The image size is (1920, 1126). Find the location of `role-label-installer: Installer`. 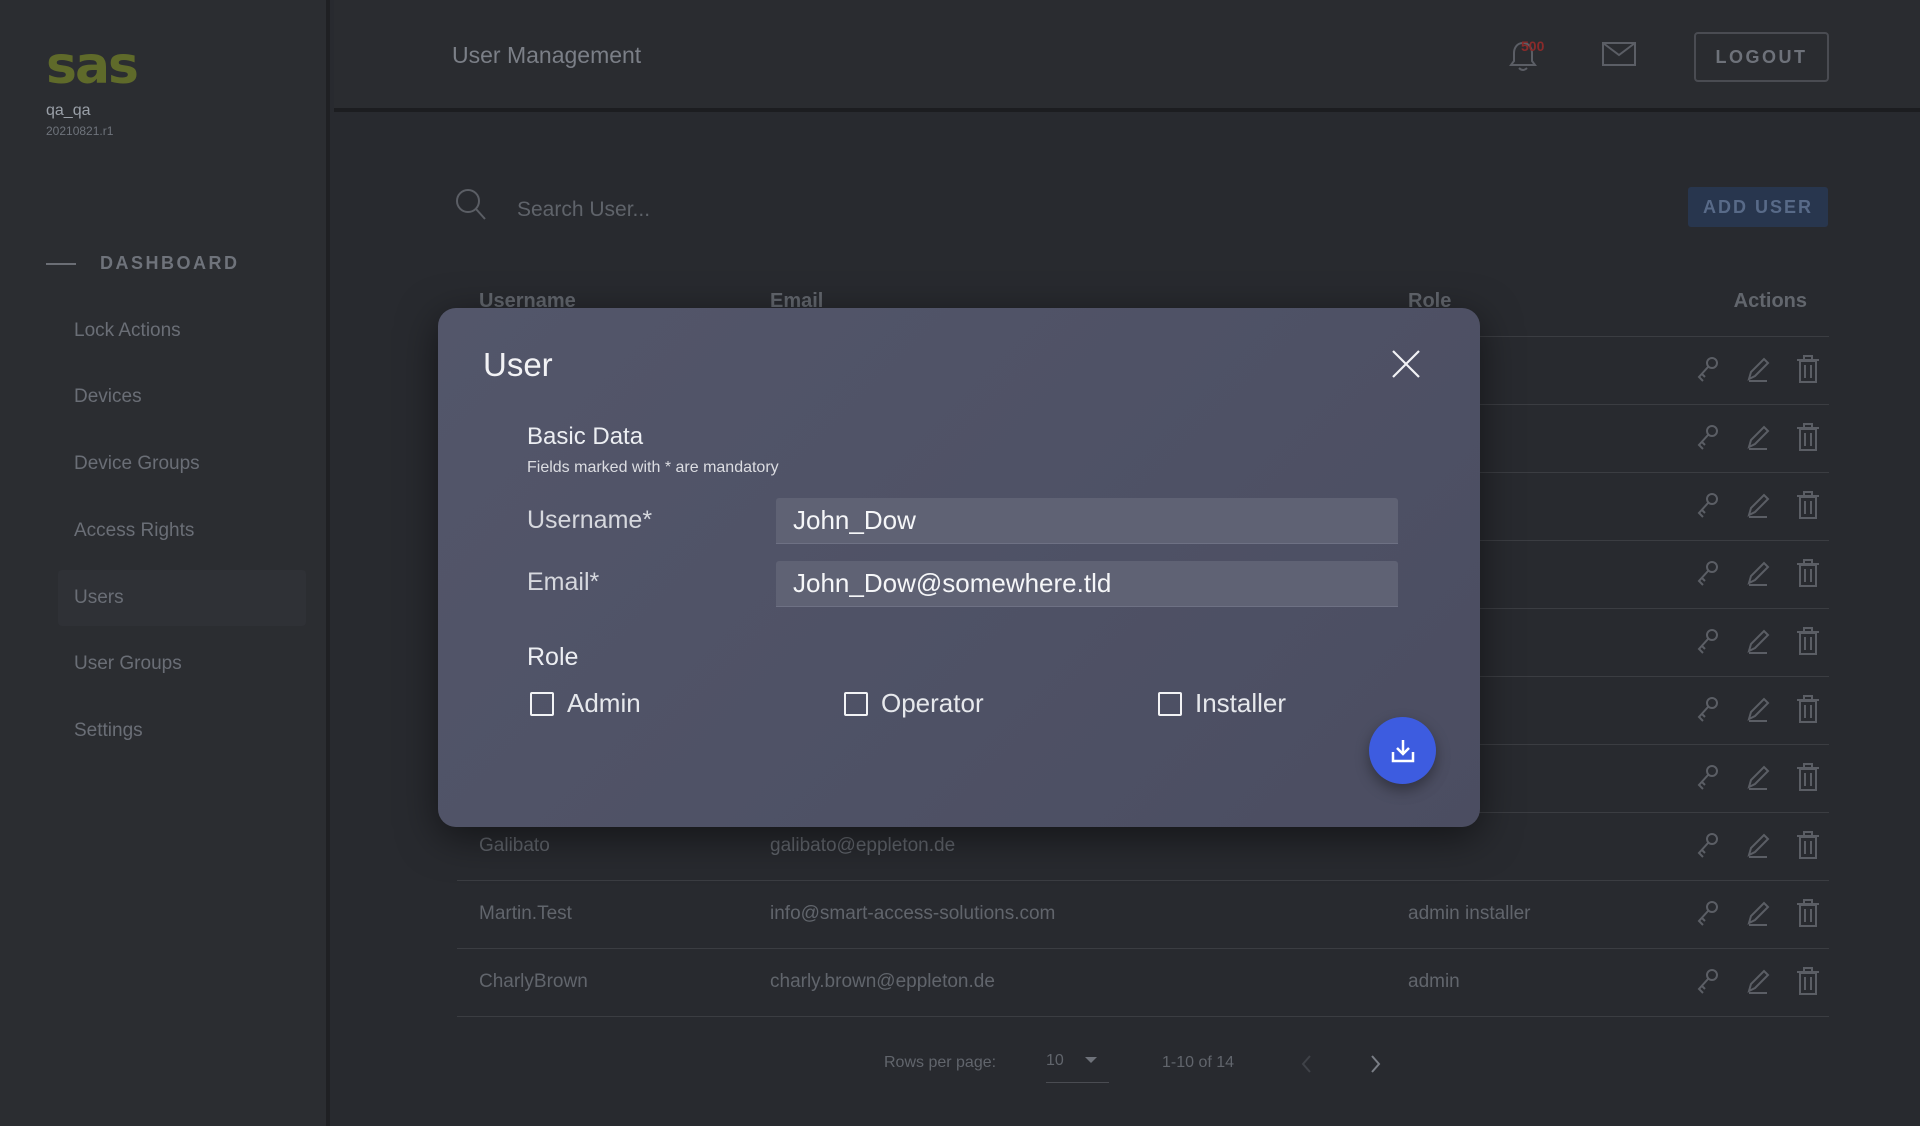

role-label-installer: Installer is located at coordinates (1241, 703).